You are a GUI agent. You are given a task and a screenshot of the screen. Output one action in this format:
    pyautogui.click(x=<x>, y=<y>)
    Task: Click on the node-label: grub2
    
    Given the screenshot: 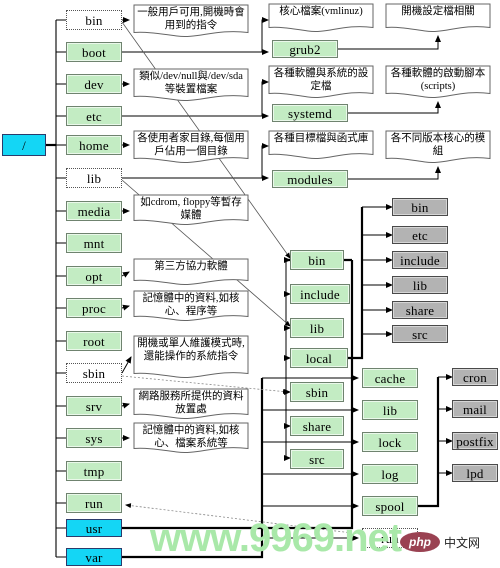 What is the action you would take?
    pyautogui.click(x=305, y=49)
    